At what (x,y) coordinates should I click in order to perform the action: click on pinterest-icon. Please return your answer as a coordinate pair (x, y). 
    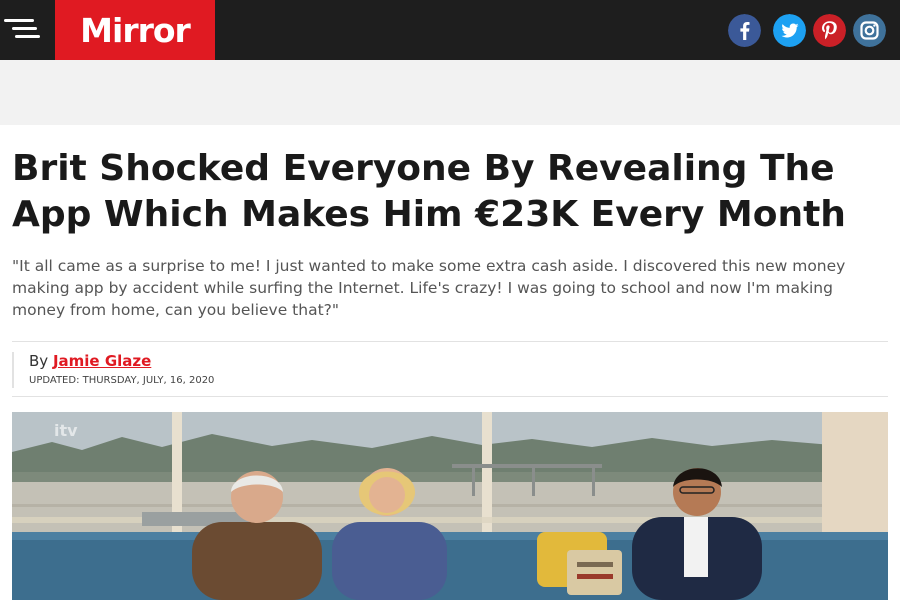
    Looking at the image, I should click on (829, 30).